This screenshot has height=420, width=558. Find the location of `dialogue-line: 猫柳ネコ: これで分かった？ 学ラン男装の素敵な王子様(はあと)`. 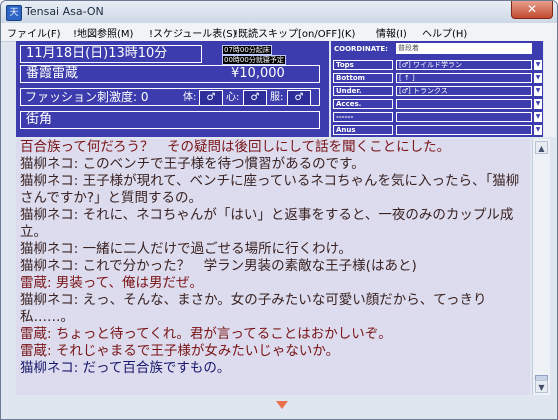

dialogue-line: 猫柳ネコ: これで分かった？ 学ラン男装の素敵な王子様(はあと) is located at coordinates (273, 266).